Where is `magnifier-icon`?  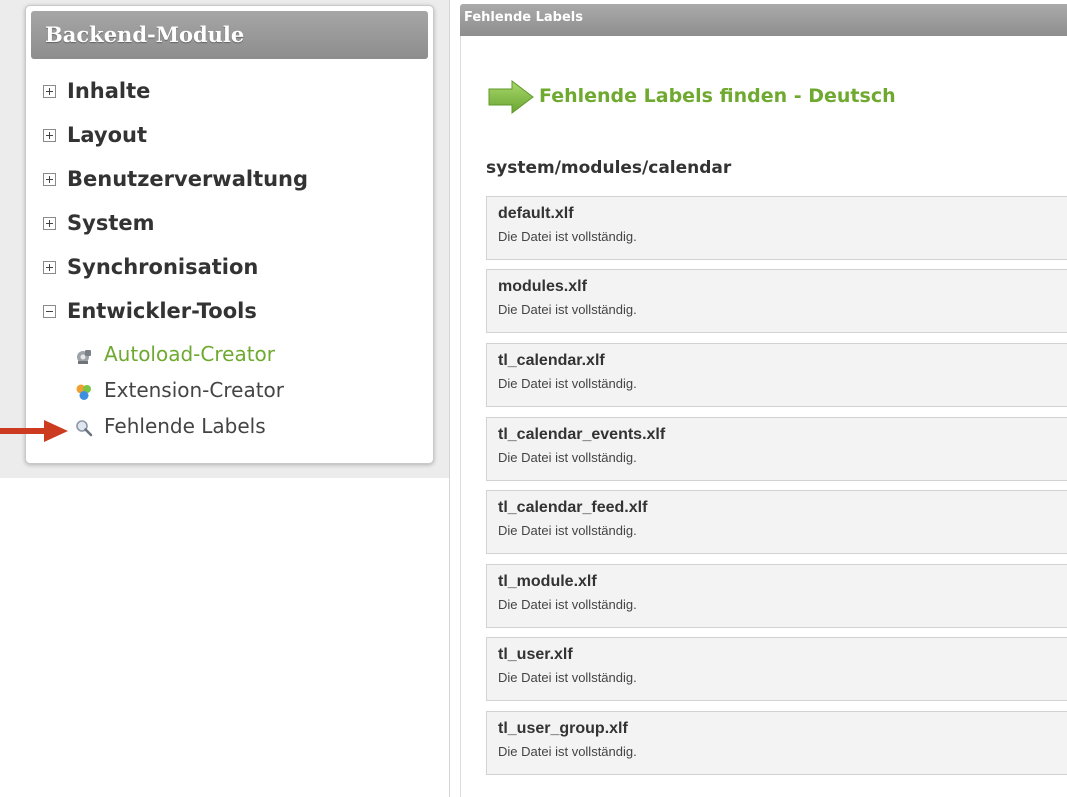 magnifier-icon is located at coordinates (84, 428).